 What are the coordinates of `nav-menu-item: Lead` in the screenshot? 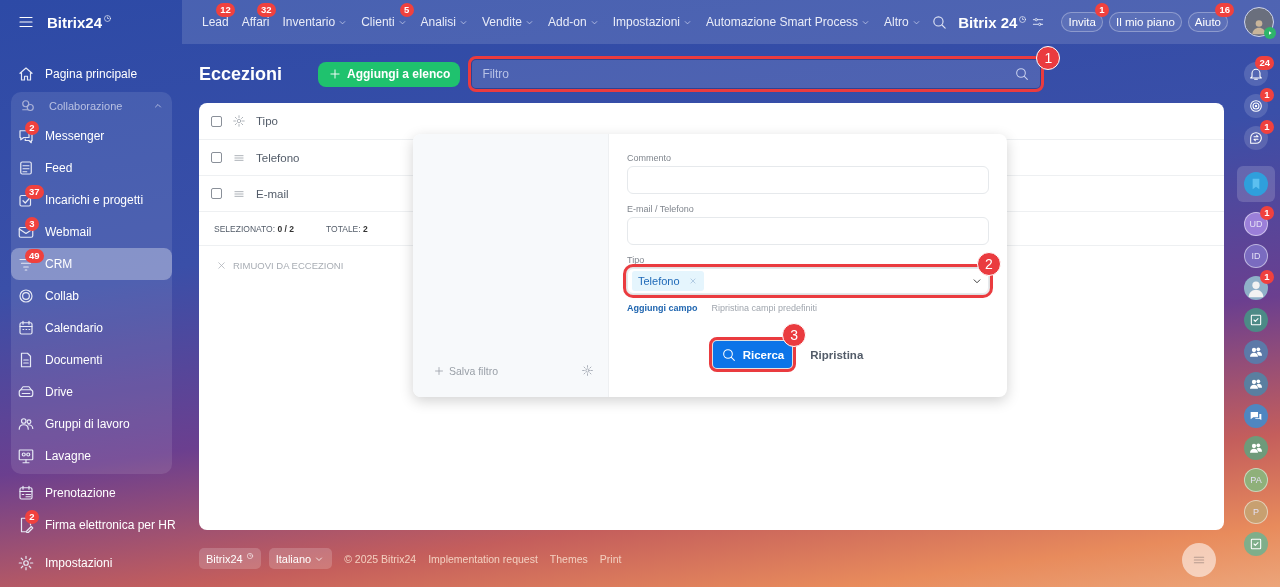 It's located at (215, 22).